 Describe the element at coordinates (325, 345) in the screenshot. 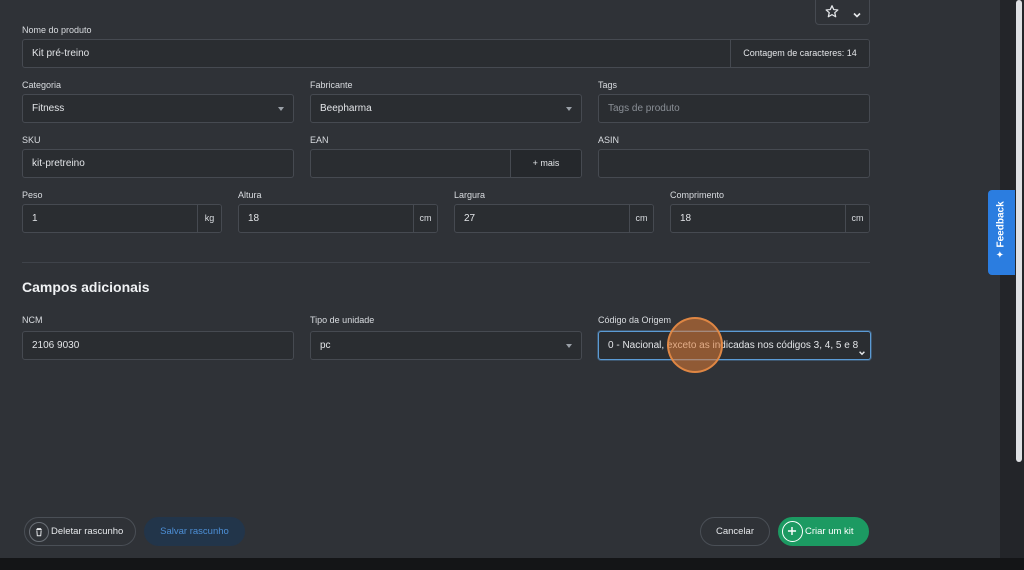

I see `unit-type-value: pc` at that location.